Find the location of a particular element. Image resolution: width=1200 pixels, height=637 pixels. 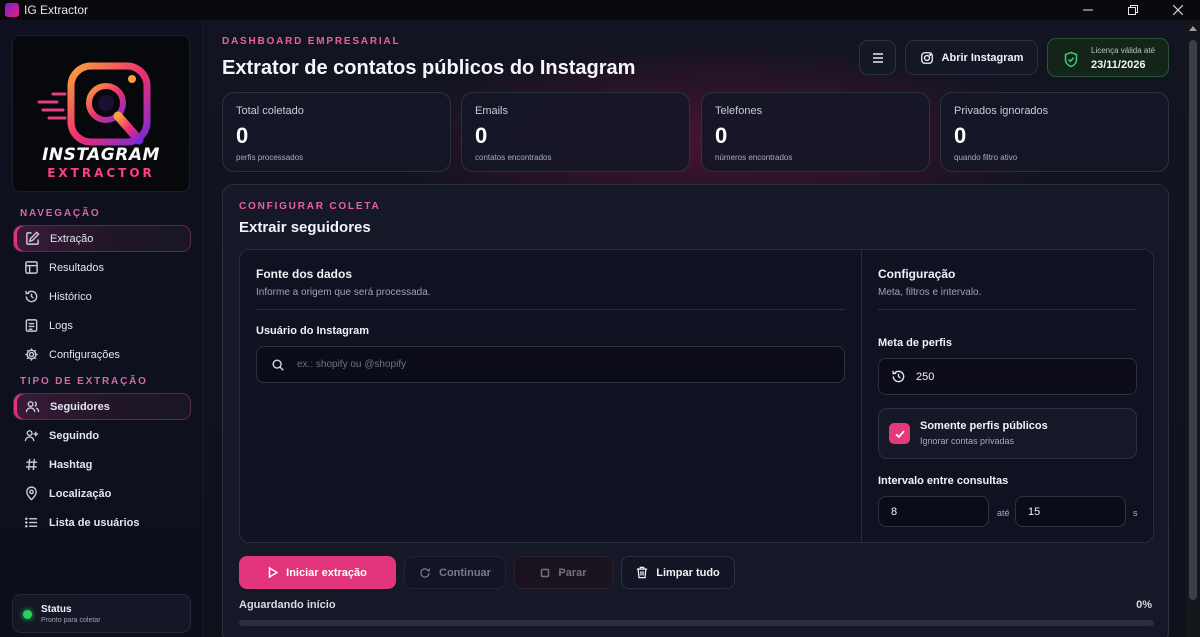

history-icon is located at coordinates (31, 297).